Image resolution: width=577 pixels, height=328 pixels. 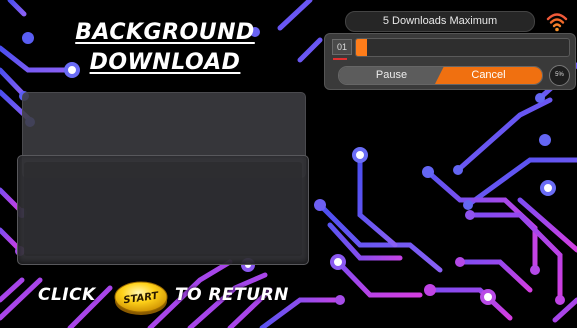 What do you see at coordinates (559, 75) in the screenshot?
I see `progress-percent-badge: 5%` at bounding box center [559, 75].